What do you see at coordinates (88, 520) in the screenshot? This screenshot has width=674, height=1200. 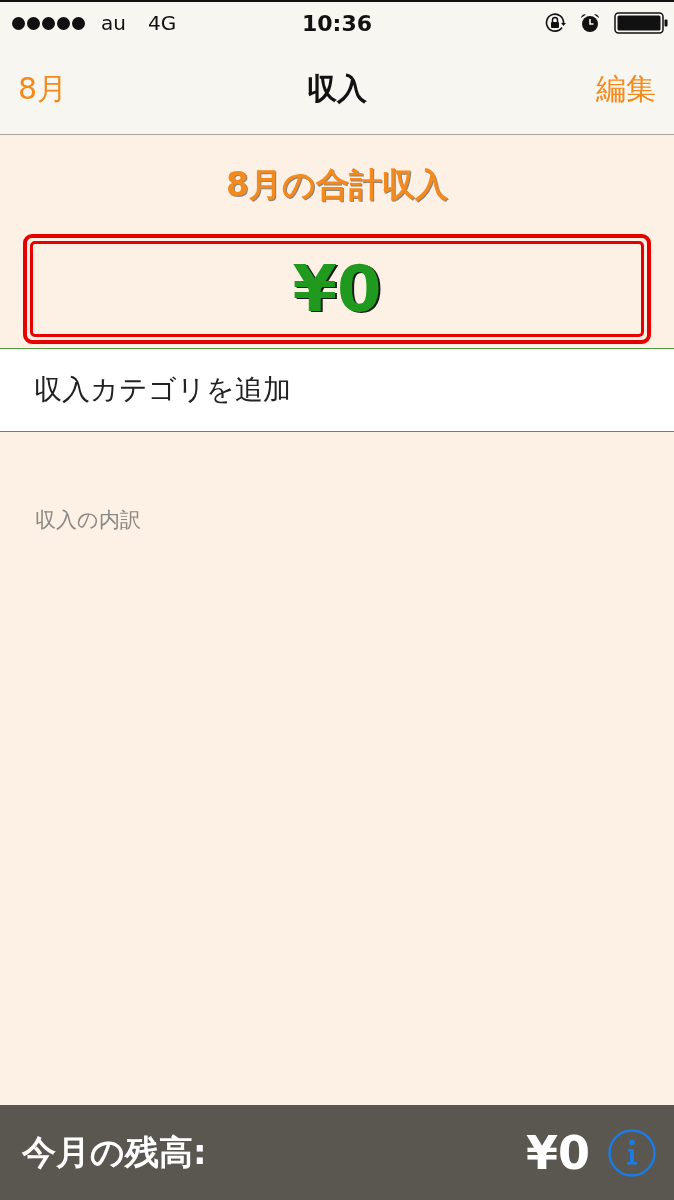 I see `section-header: 収入の内訳` at bounding box center [88, 520].